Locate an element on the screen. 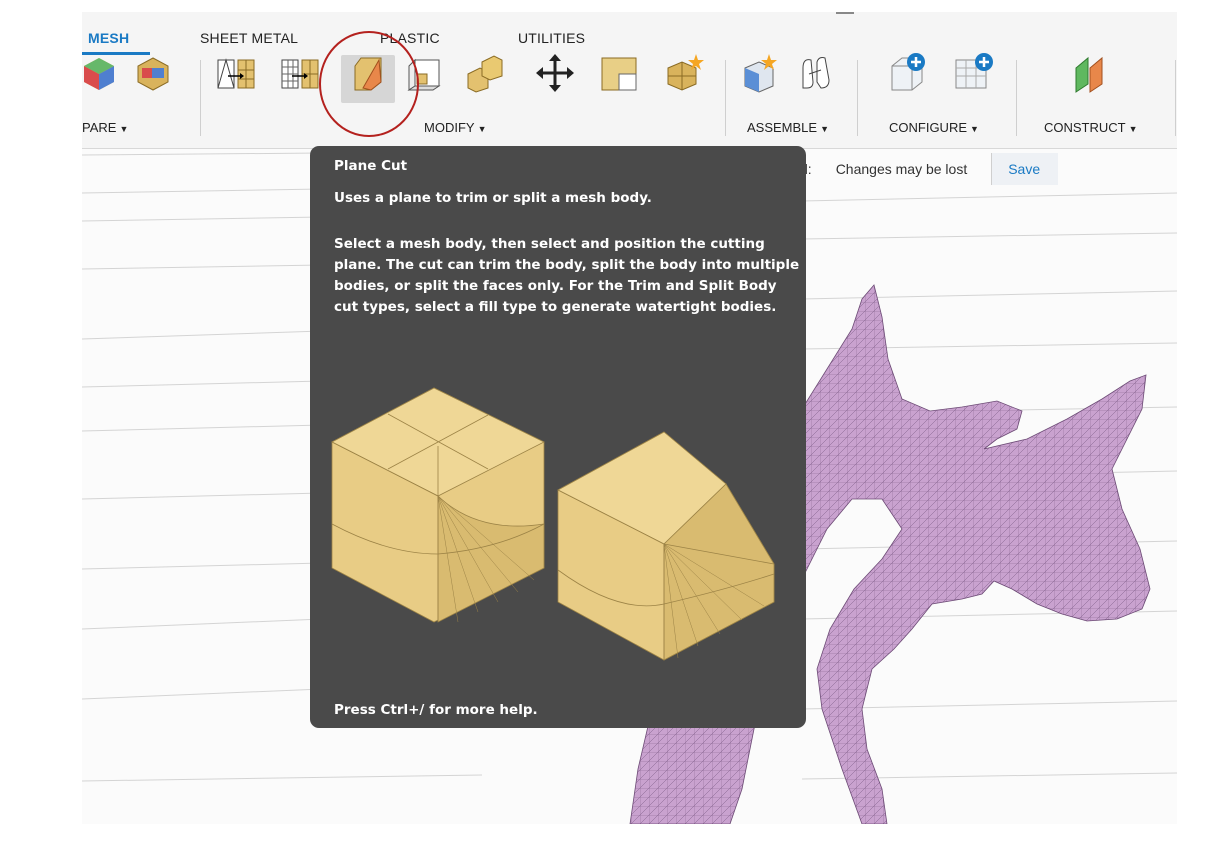 This screenshot has width=1212, height=858. unsaved-changes-message: Changes may be lost is located at coordinates (914, 169).